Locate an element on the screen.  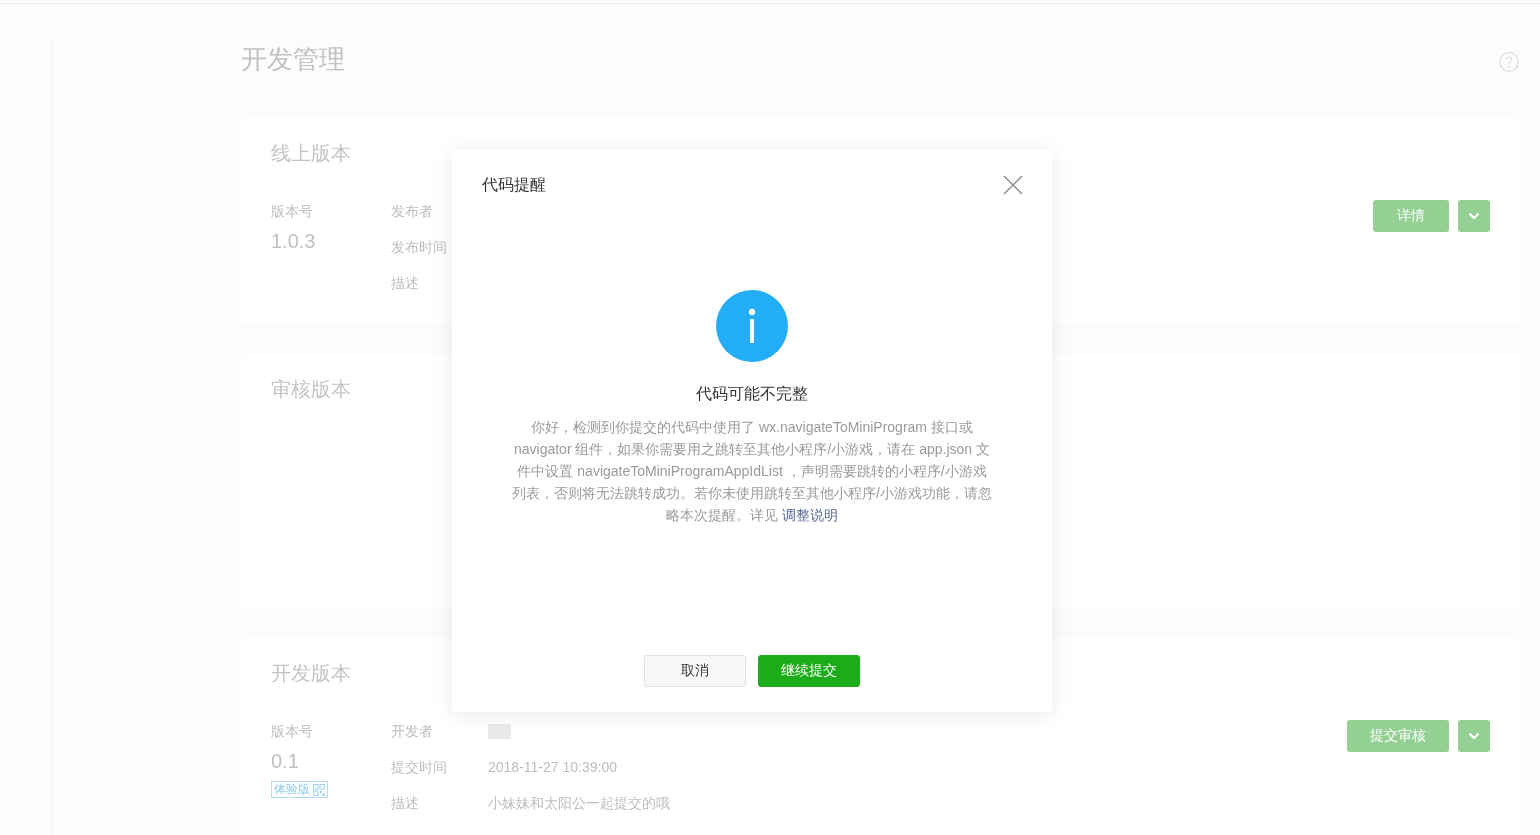
dialog-heading: 代码可能不完整 is located at coordinates (752, 394).